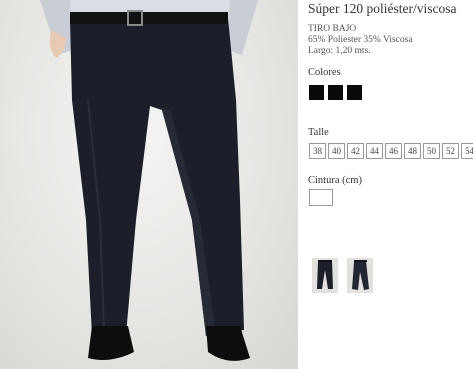  What do you see at coordinates (374, 151) in the screenshot?
I see `size-option-44: 44` at bounding box center [374, 151].